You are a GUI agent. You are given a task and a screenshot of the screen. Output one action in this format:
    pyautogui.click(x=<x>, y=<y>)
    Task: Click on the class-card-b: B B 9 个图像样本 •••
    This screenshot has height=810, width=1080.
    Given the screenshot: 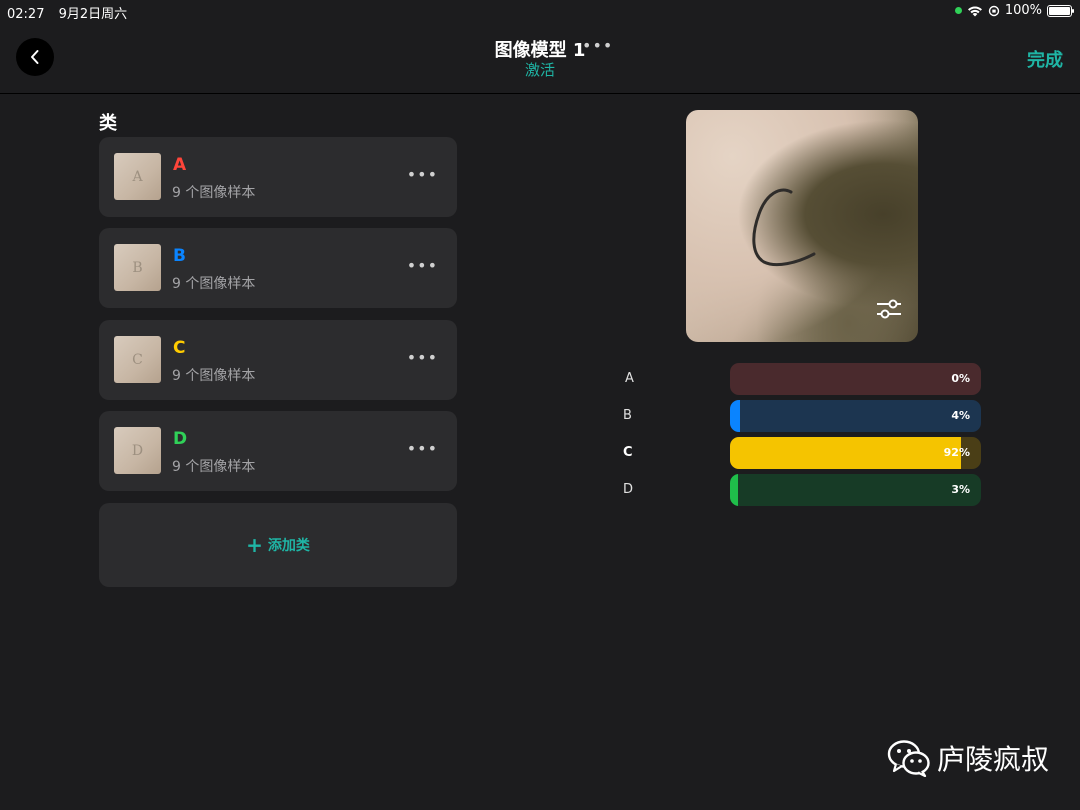 What is the action you would take?
    pyautogui.click(x=278, y=268)
    